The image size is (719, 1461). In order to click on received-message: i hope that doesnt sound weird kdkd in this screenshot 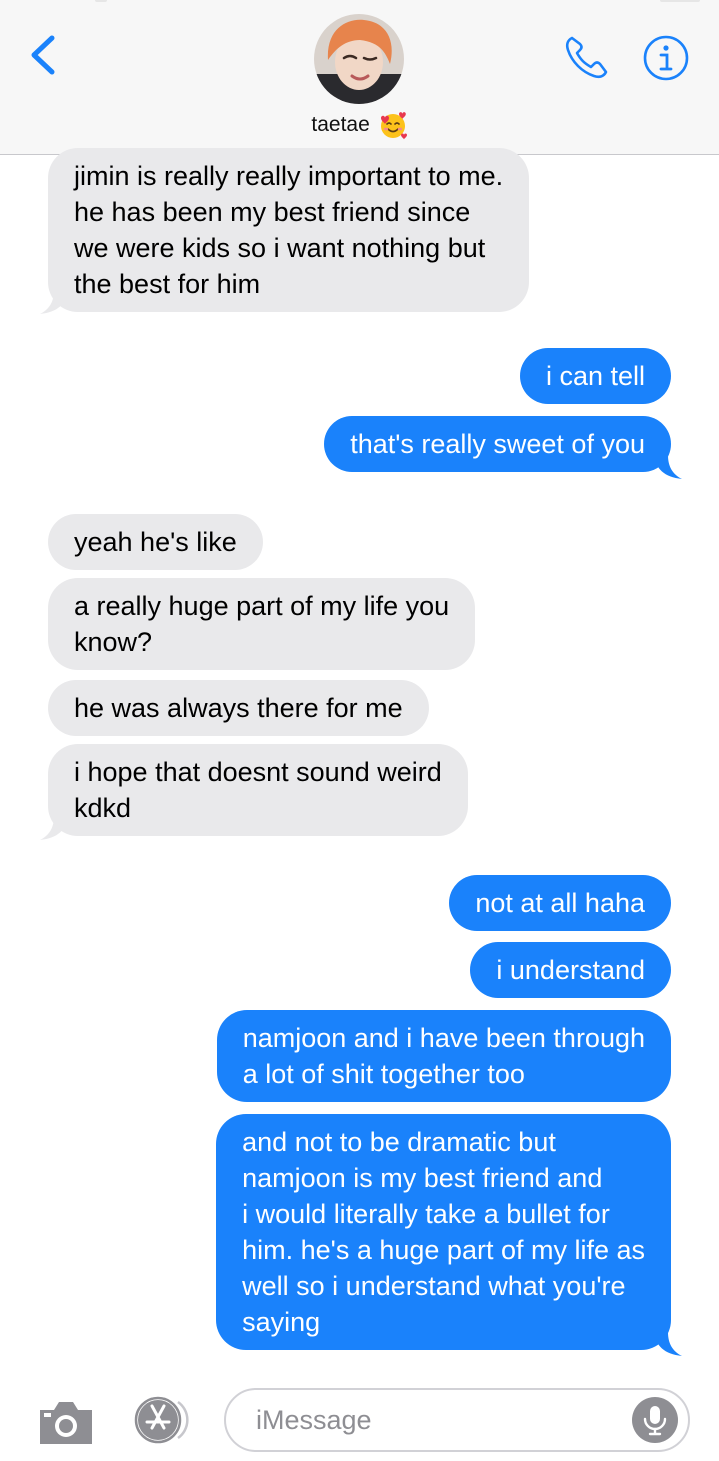, I will do `click(258, 790)`.